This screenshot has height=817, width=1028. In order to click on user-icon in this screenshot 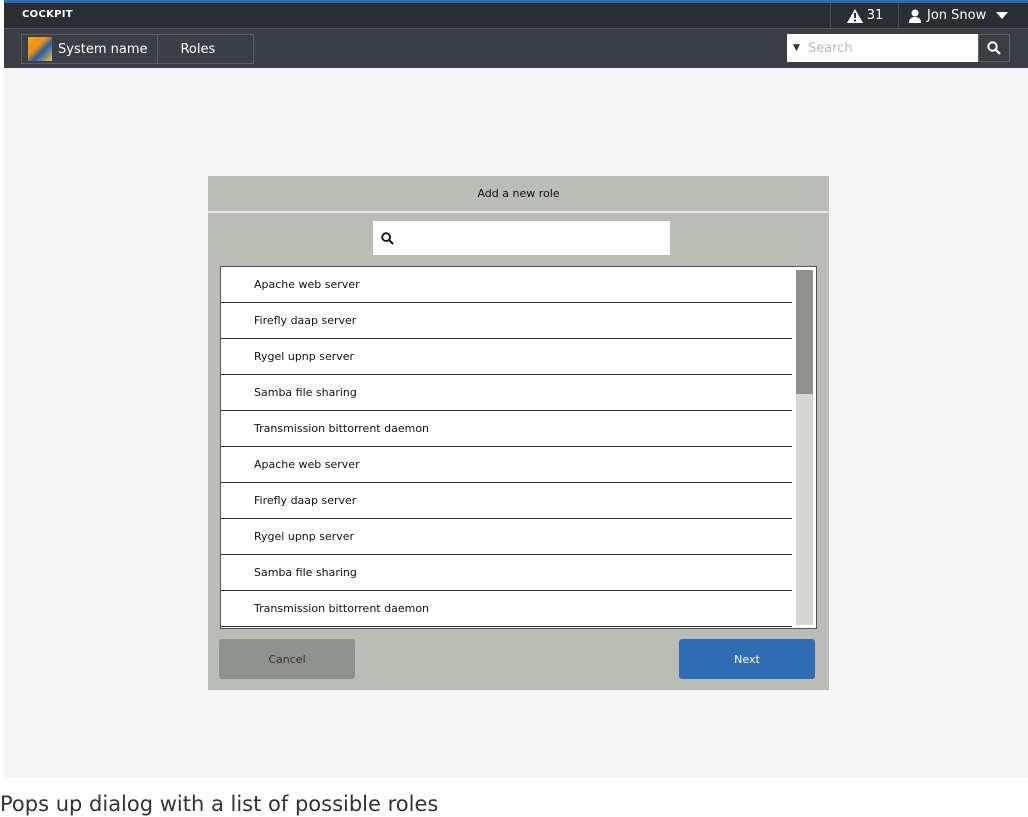, I will do `click(915, 16)`.